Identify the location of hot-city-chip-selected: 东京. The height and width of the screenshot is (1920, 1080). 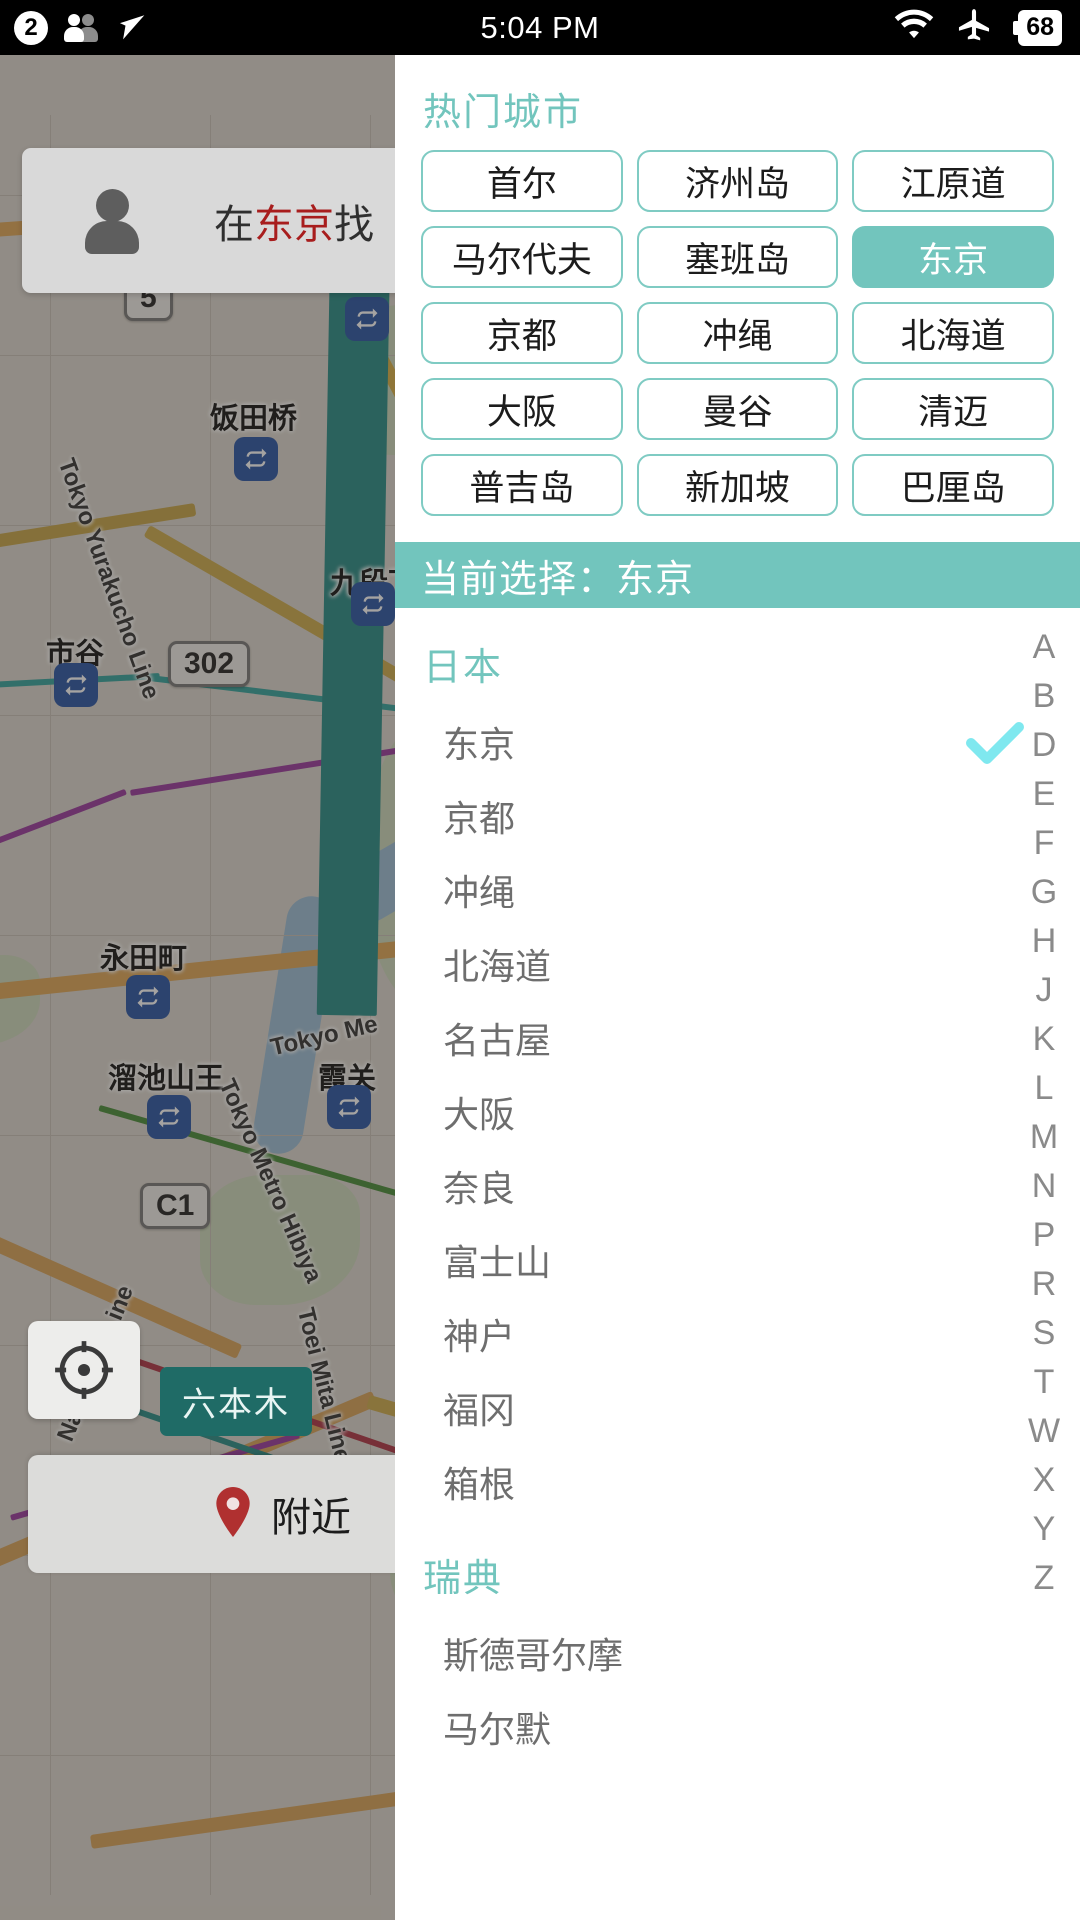
(953, 257).